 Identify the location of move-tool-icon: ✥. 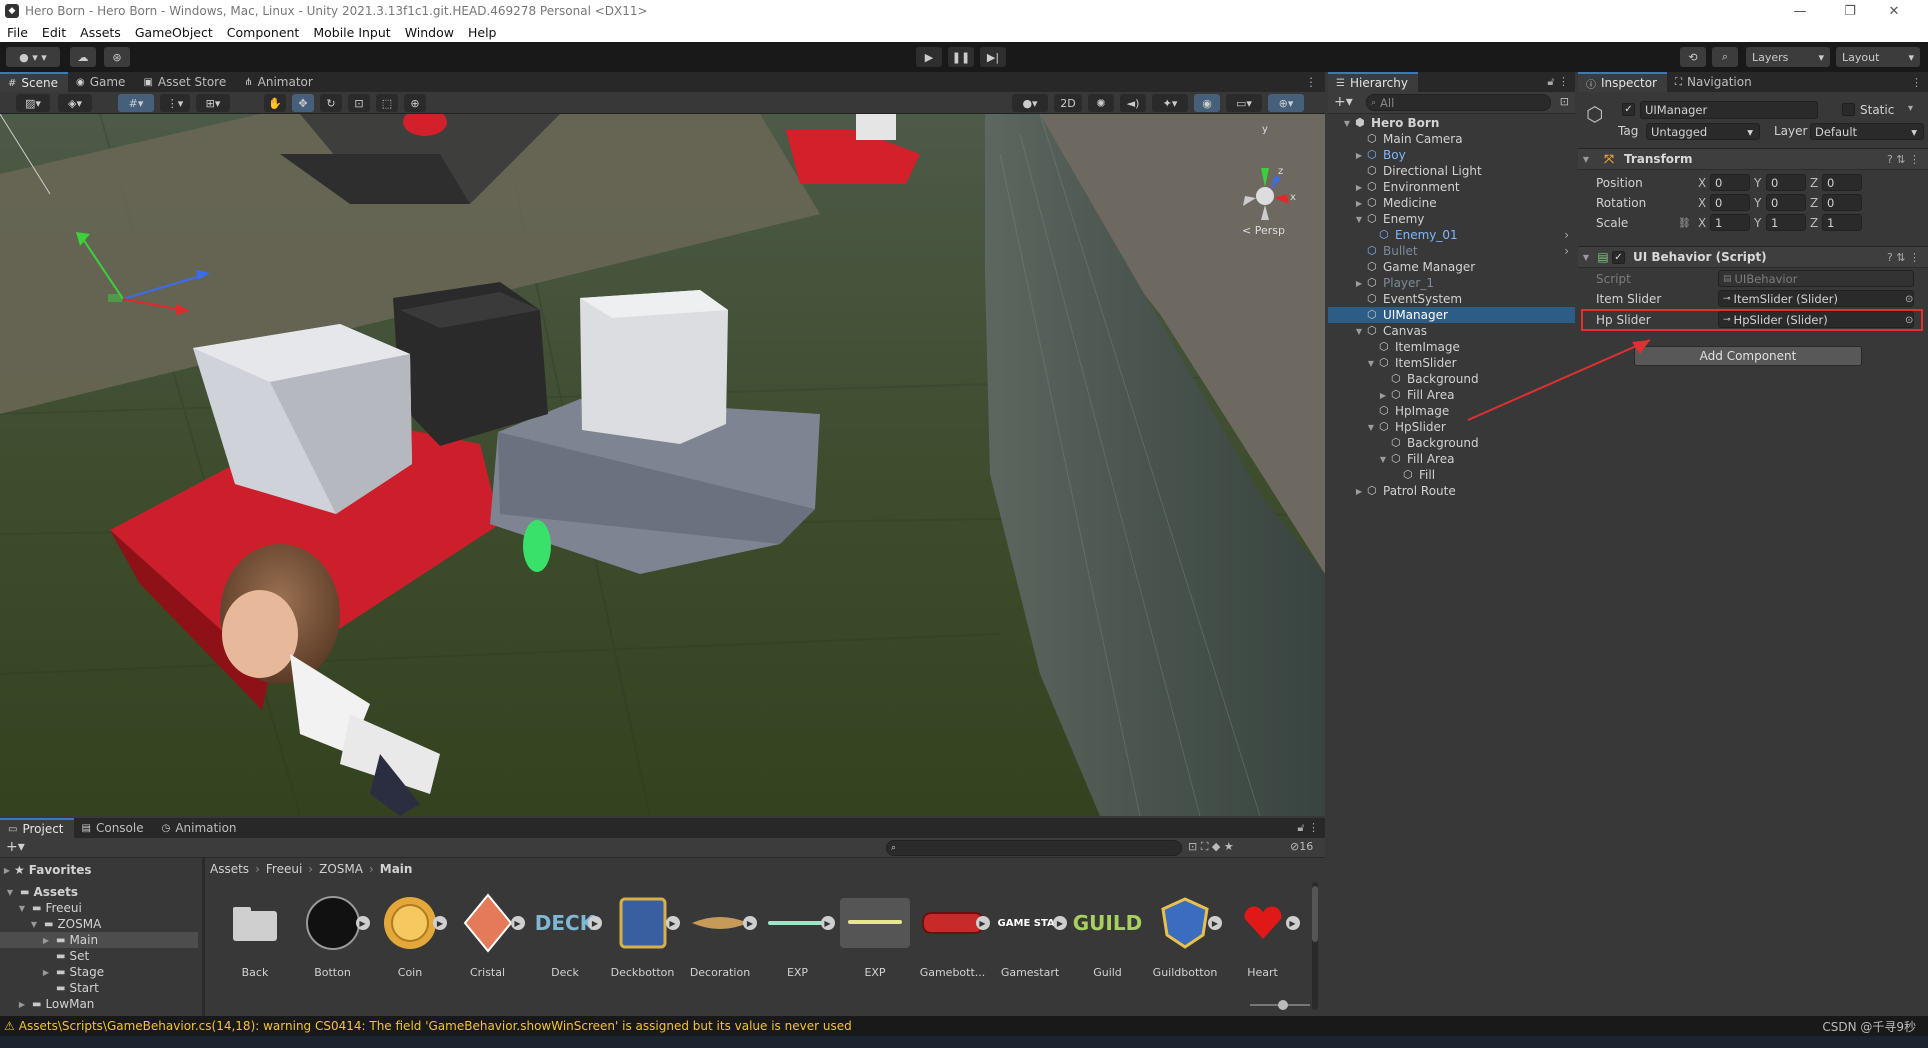
(303, 103).